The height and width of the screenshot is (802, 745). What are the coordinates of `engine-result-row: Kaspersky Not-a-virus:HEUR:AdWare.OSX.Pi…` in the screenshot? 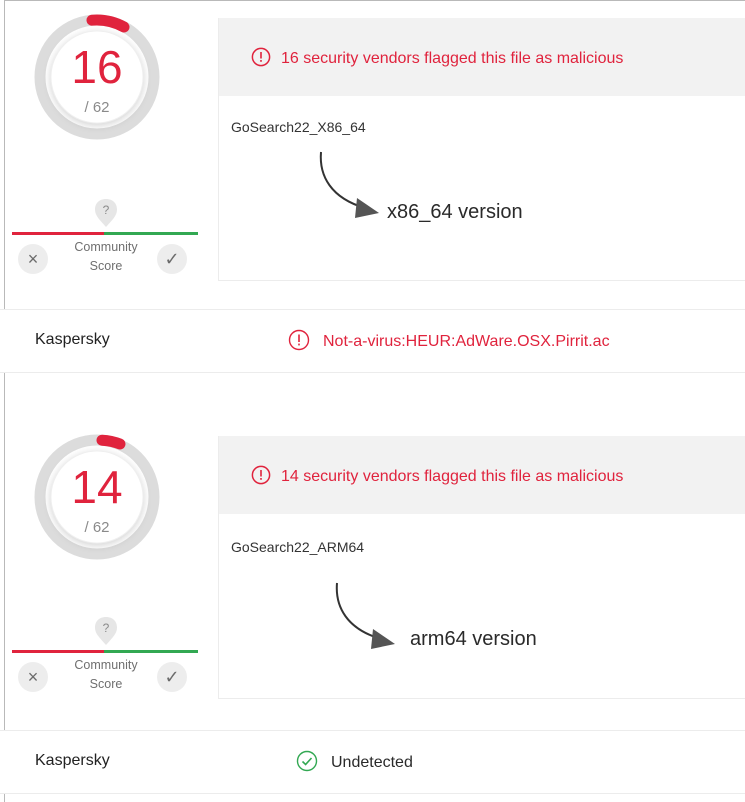 It's located at (372, 341).